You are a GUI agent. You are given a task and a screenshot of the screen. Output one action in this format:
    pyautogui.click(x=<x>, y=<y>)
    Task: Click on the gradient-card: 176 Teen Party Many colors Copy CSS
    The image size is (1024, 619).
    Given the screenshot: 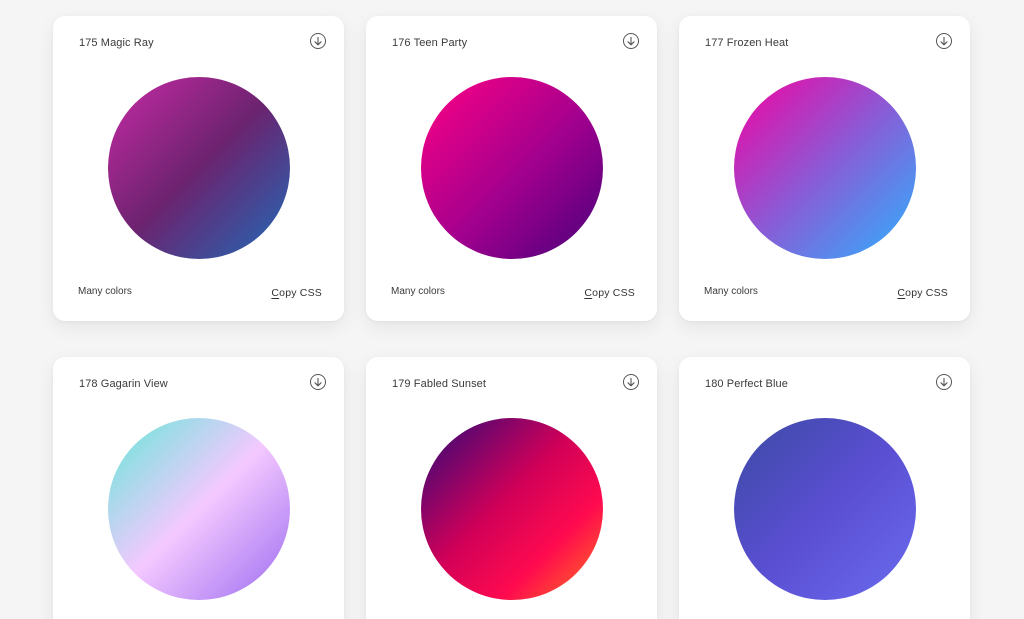 What is the action you would take?
    pyautogui.click(x=511, y=168)
    